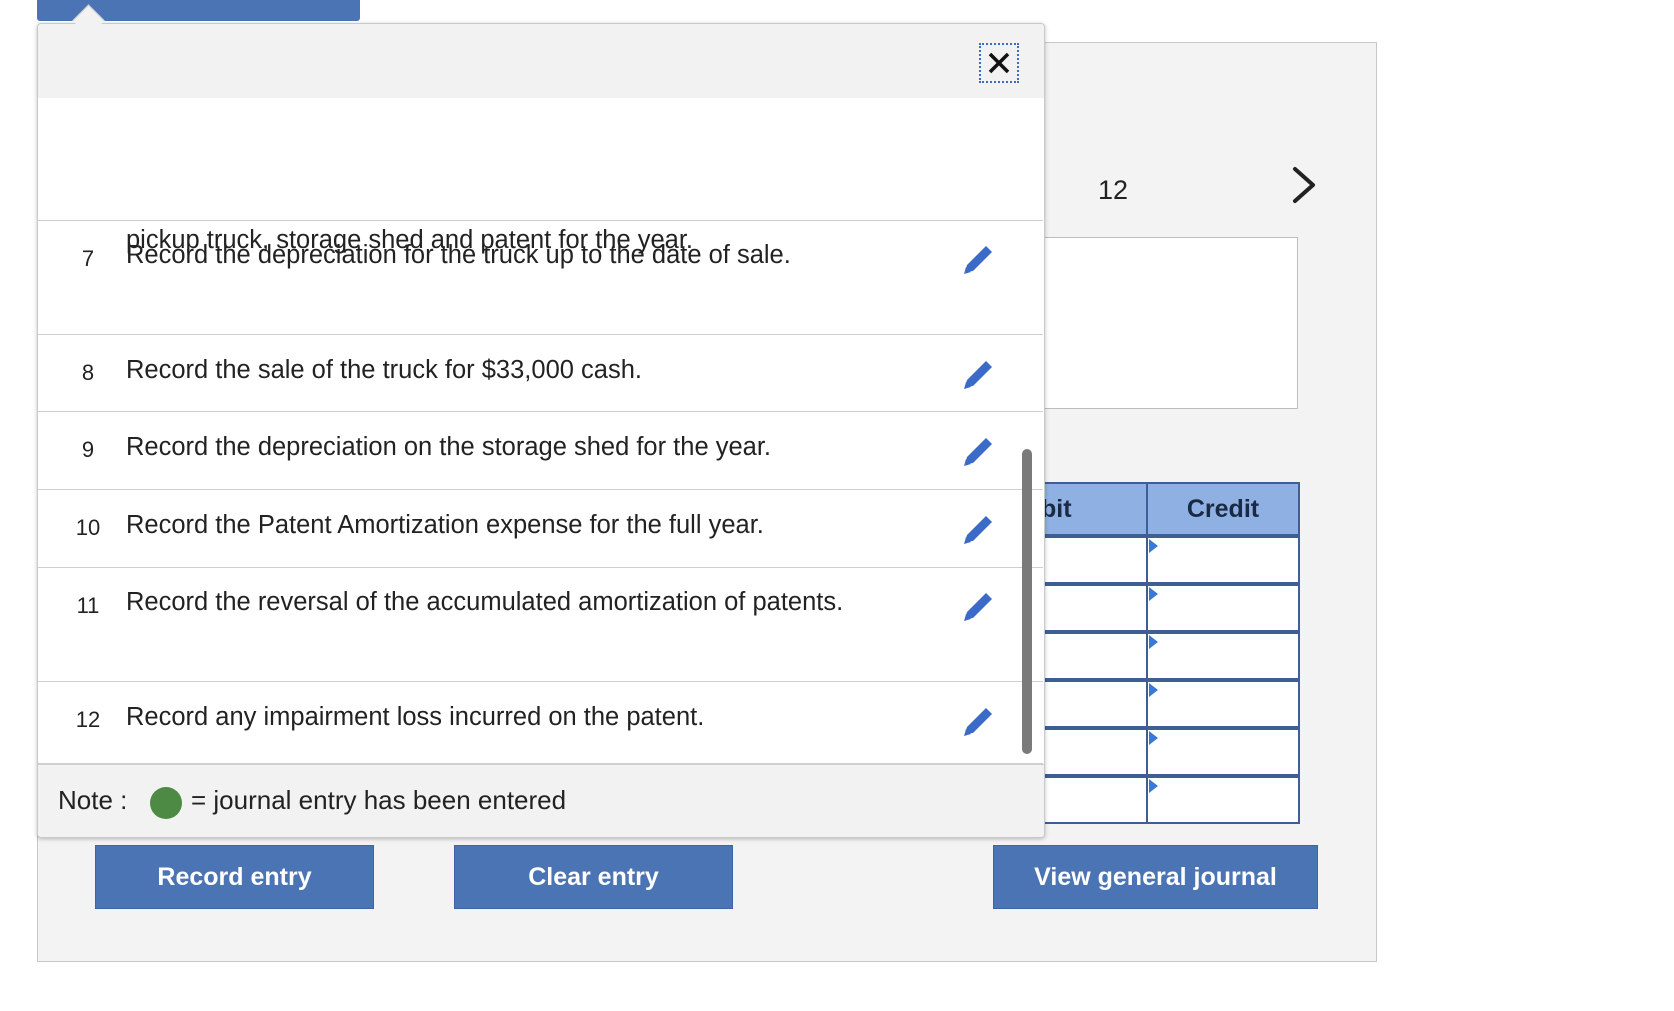  I want to click on close-button, so click(999, 63).